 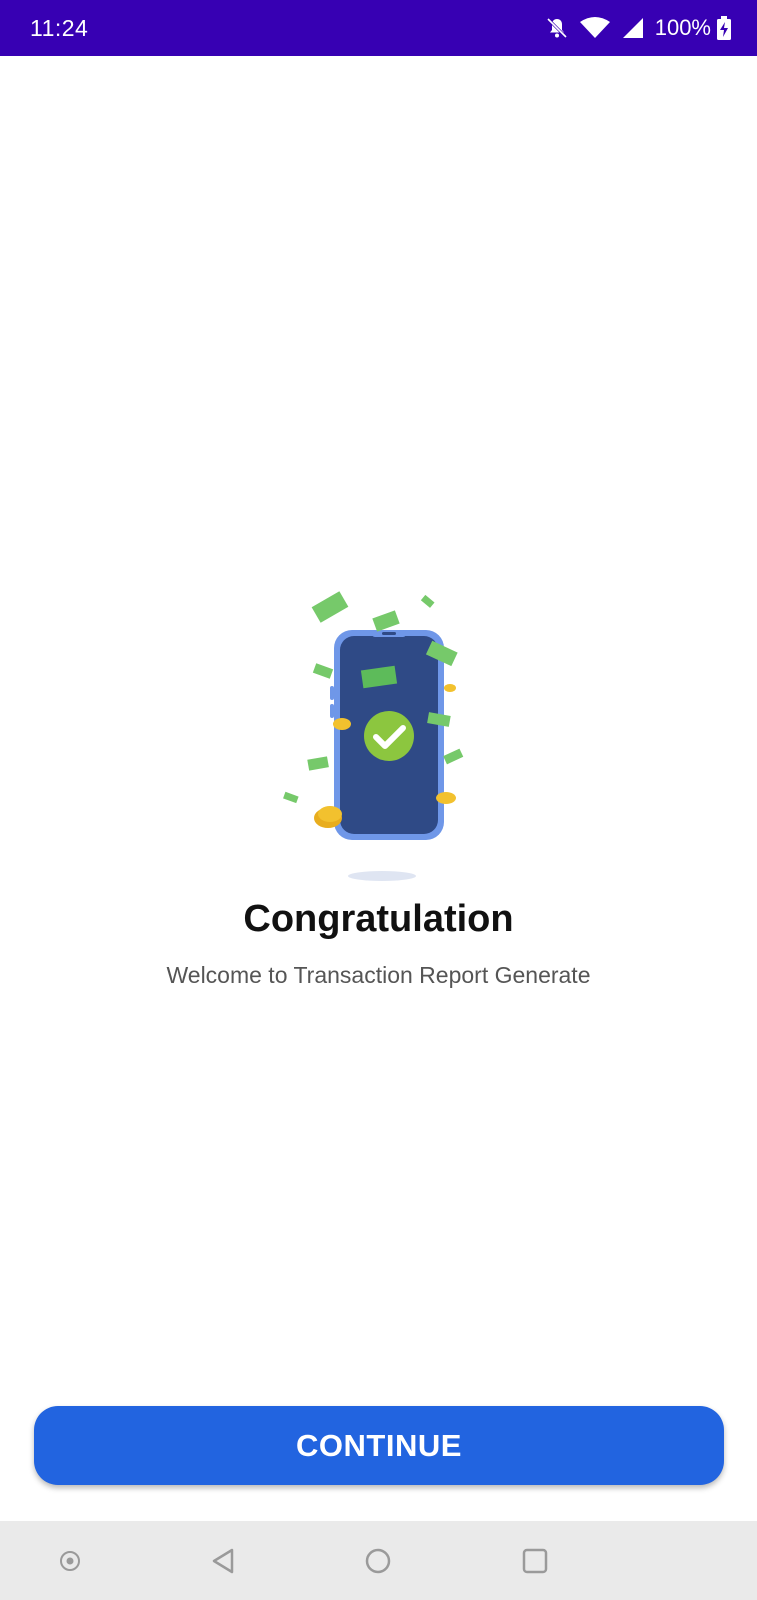 I want to click on page-title: Congratulation, so click(x=378, y=919).